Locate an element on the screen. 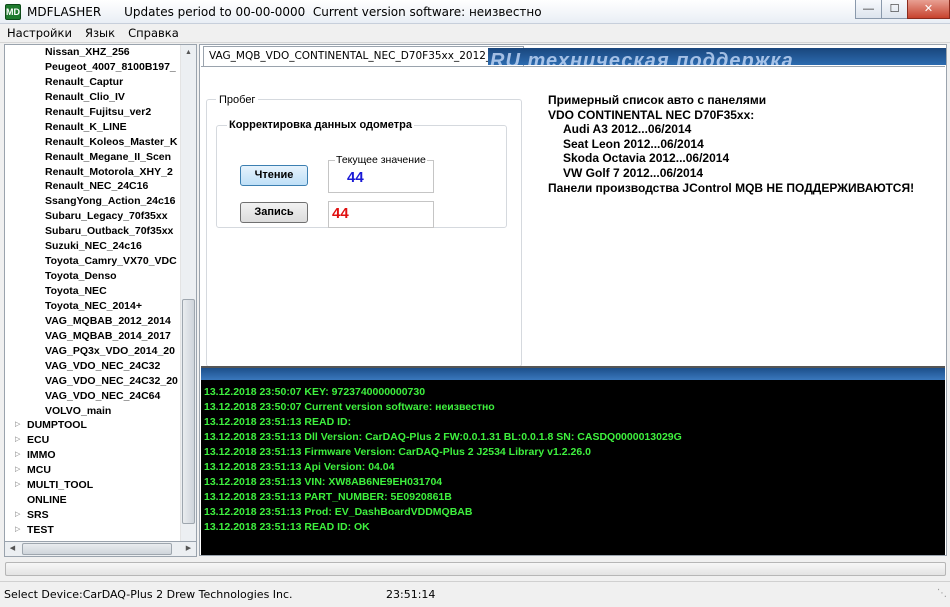 The height and width of the screenshot is (607, 950). tree-horizontal-scrollbar: ◀ ▶ is located at coordinates (100, 549).